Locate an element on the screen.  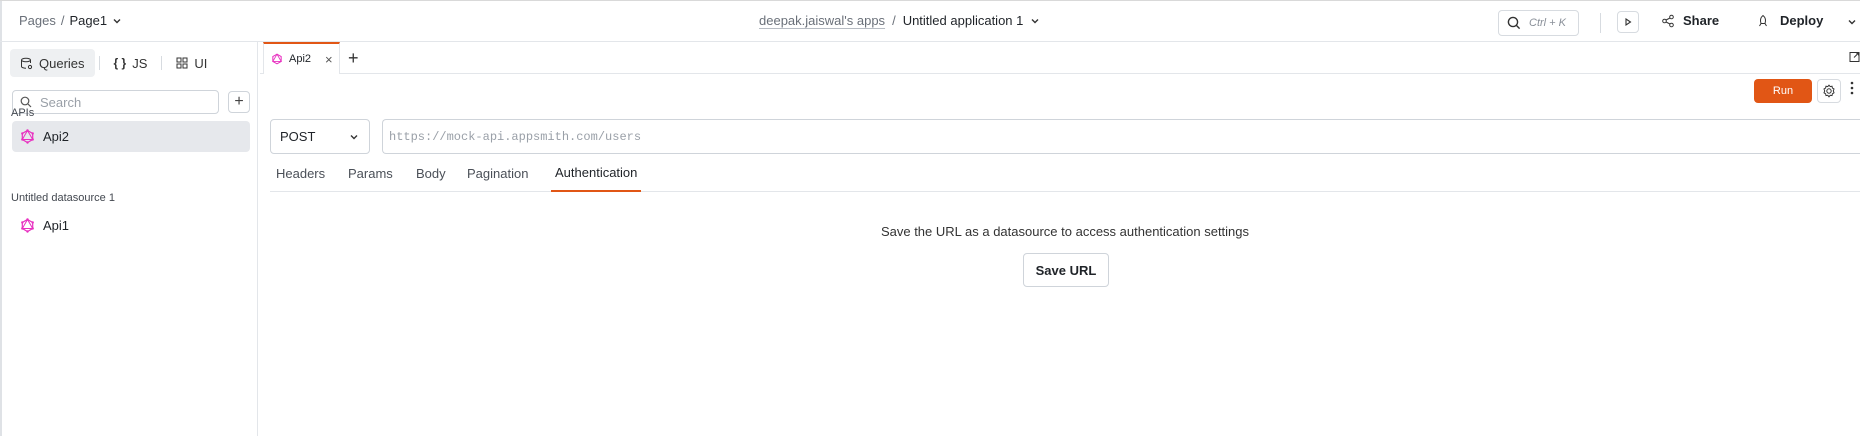
search-icon is located at coordinates (1514, 23).